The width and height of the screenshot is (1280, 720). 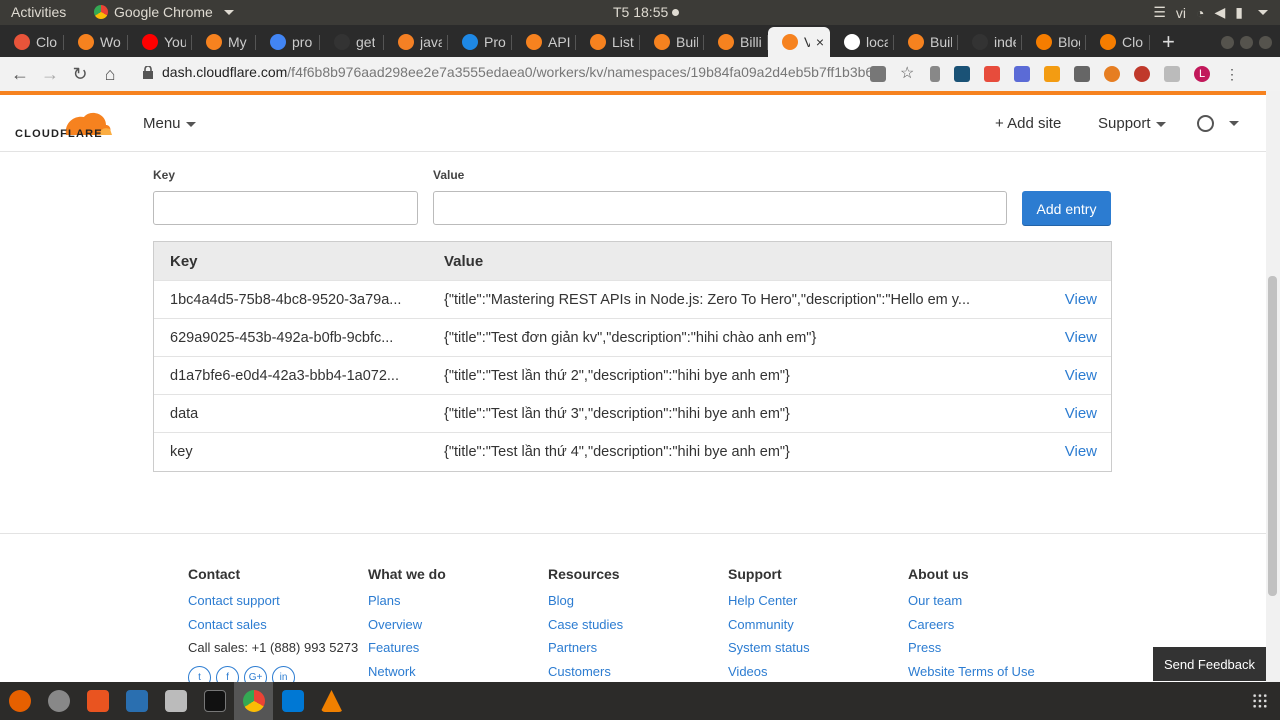 What do you see at coordinates (110, 74) in the screenshot?
I see `home-icon: ⌂` at bounding box center [110, 74].